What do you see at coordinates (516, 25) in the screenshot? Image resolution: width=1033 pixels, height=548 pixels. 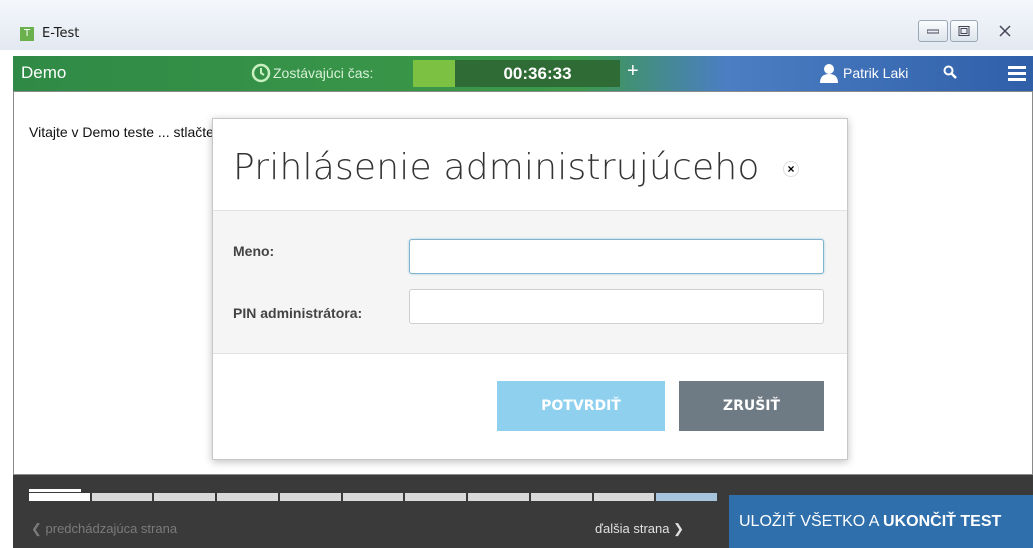 I see `window-title-bar: T E-Test` at bounding box center [516, 25].